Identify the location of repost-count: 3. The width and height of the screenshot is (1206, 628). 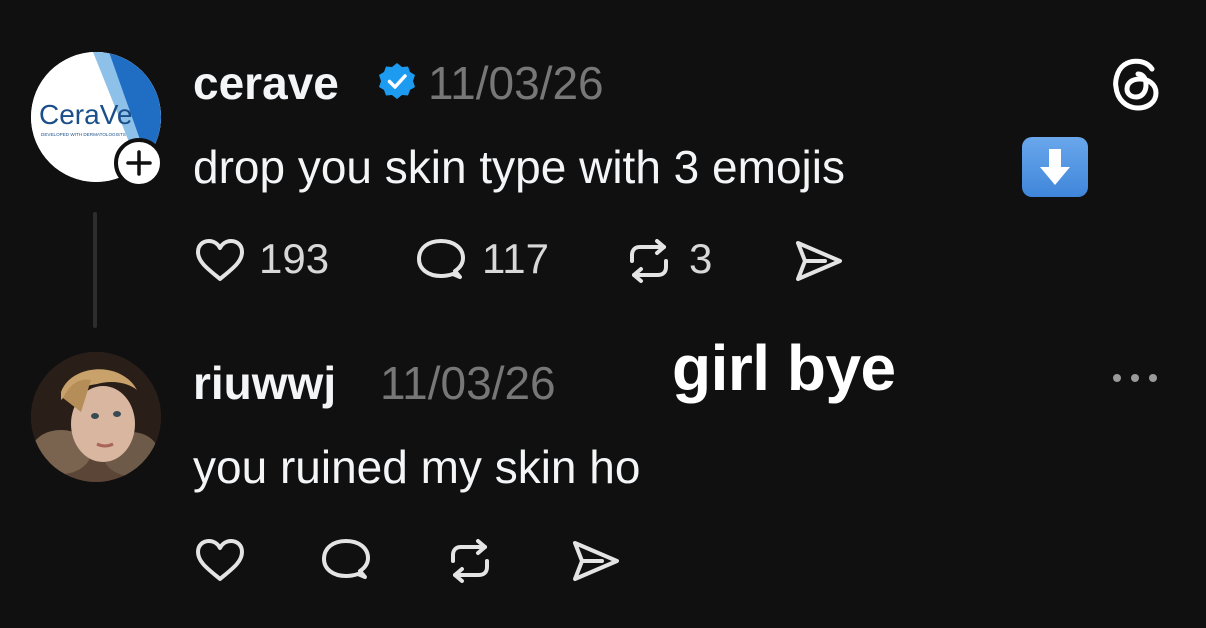
(701, 258).